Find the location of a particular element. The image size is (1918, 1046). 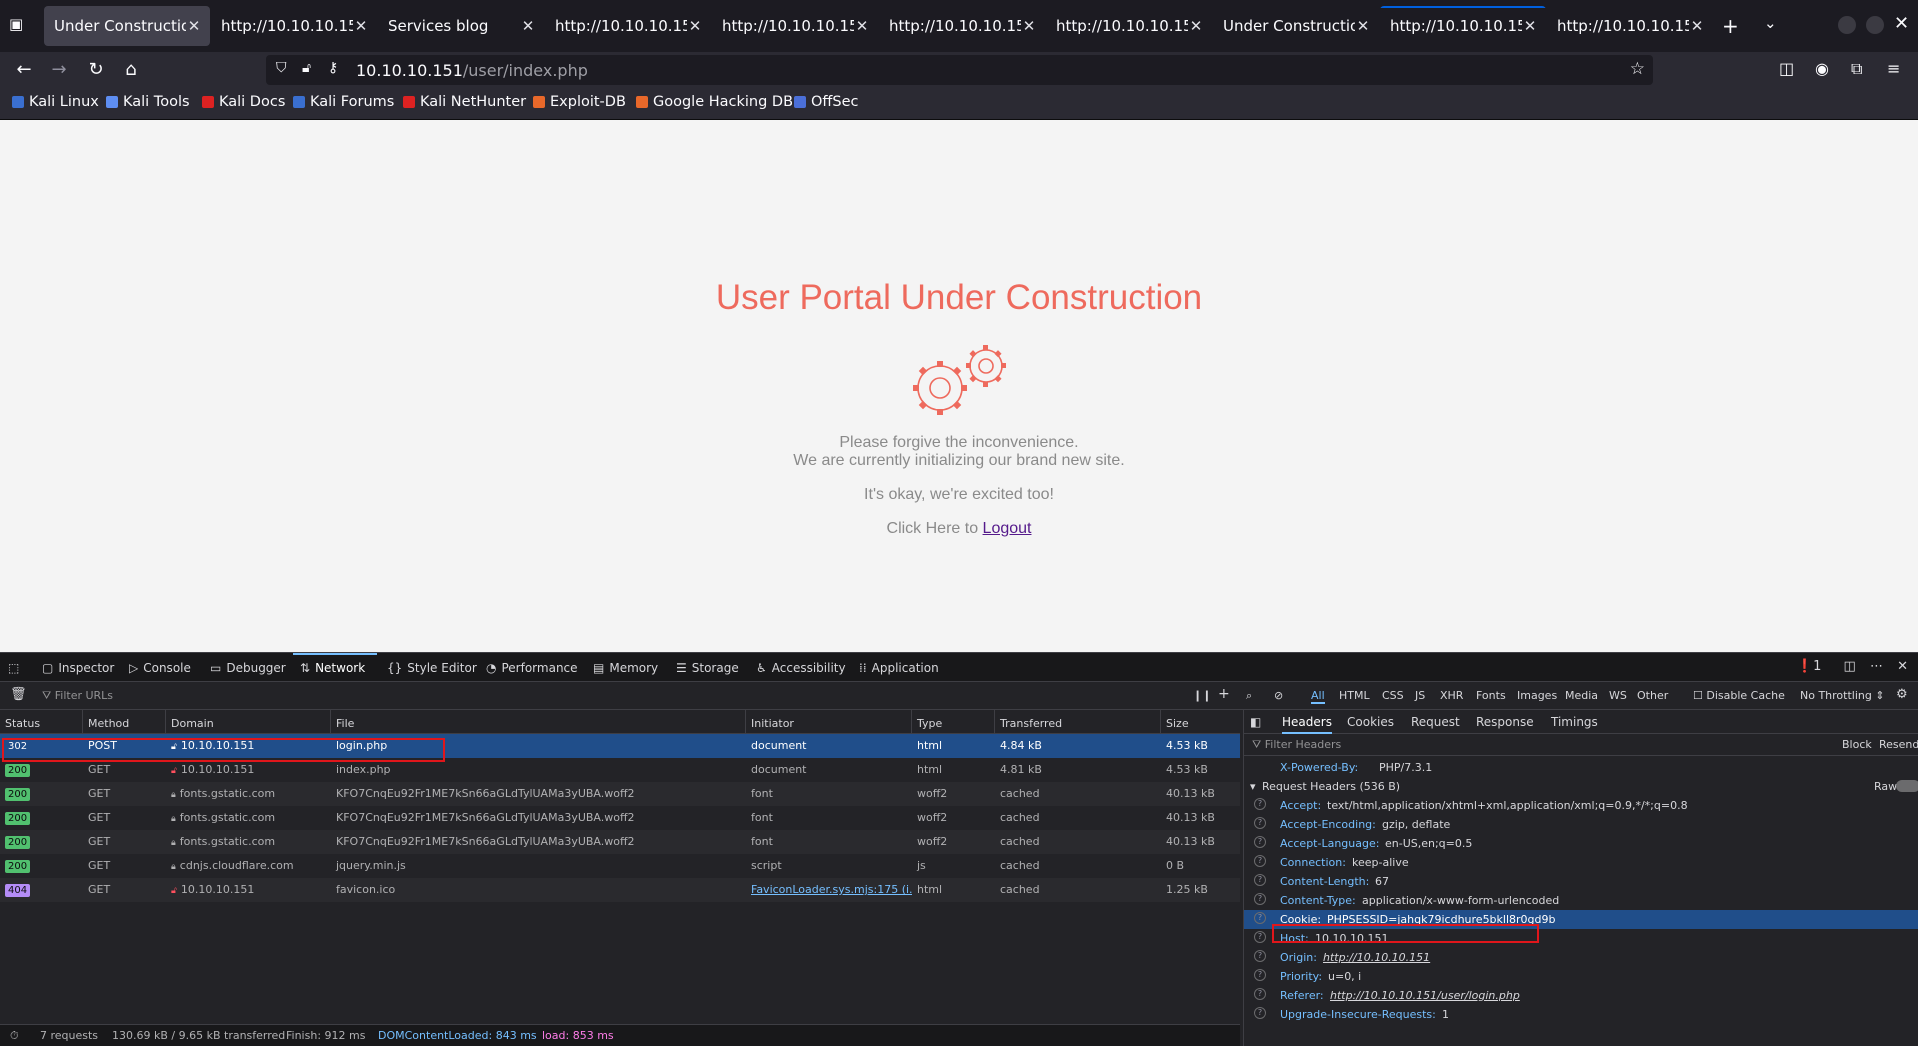

pause-icon: ❙❙ is located at coordinates (1202, 695).